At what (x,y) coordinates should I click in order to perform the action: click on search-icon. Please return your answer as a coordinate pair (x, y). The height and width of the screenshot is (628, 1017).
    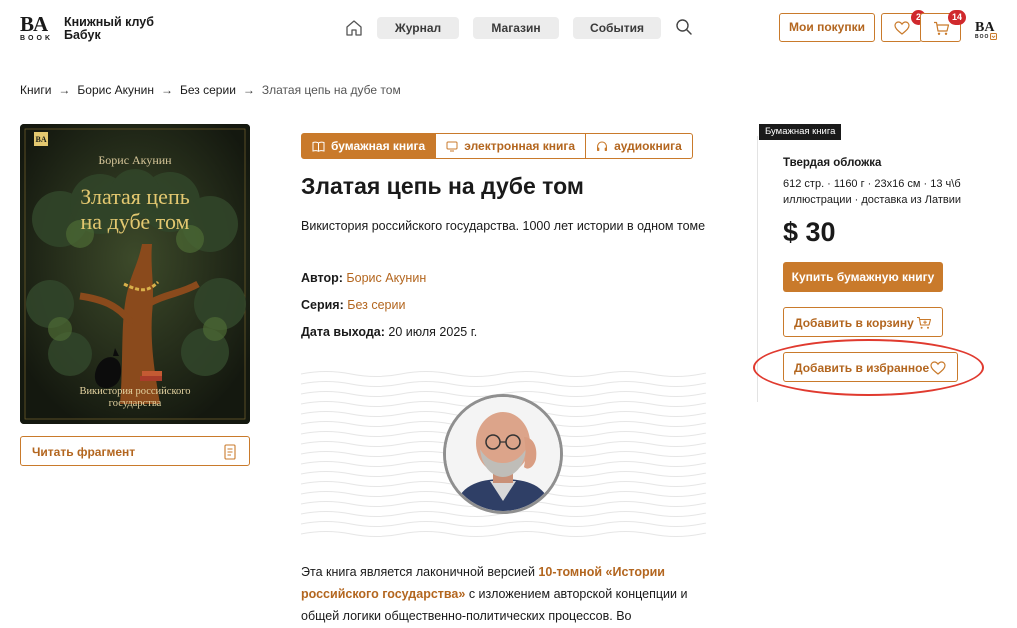
    Looking at the image, I should click on (684, 27).